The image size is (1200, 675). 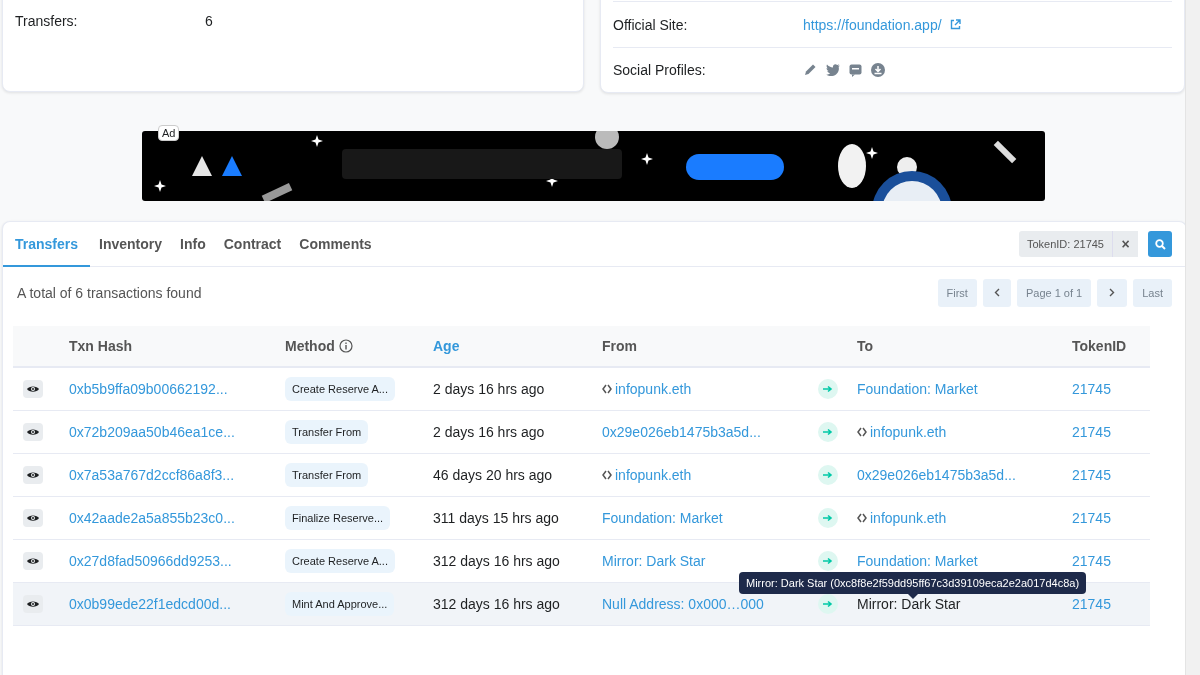 I want to click on last-page-button: Last, so click(x=1152, y=292).